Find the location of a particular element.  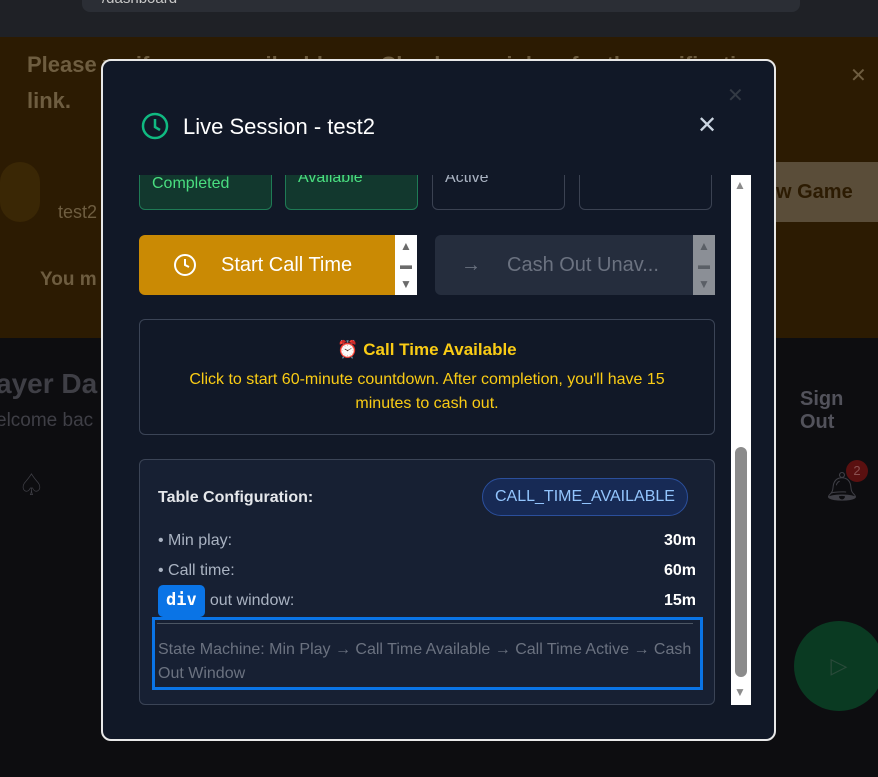

arrow-right-icon: → is located at coordinates (471, 264).